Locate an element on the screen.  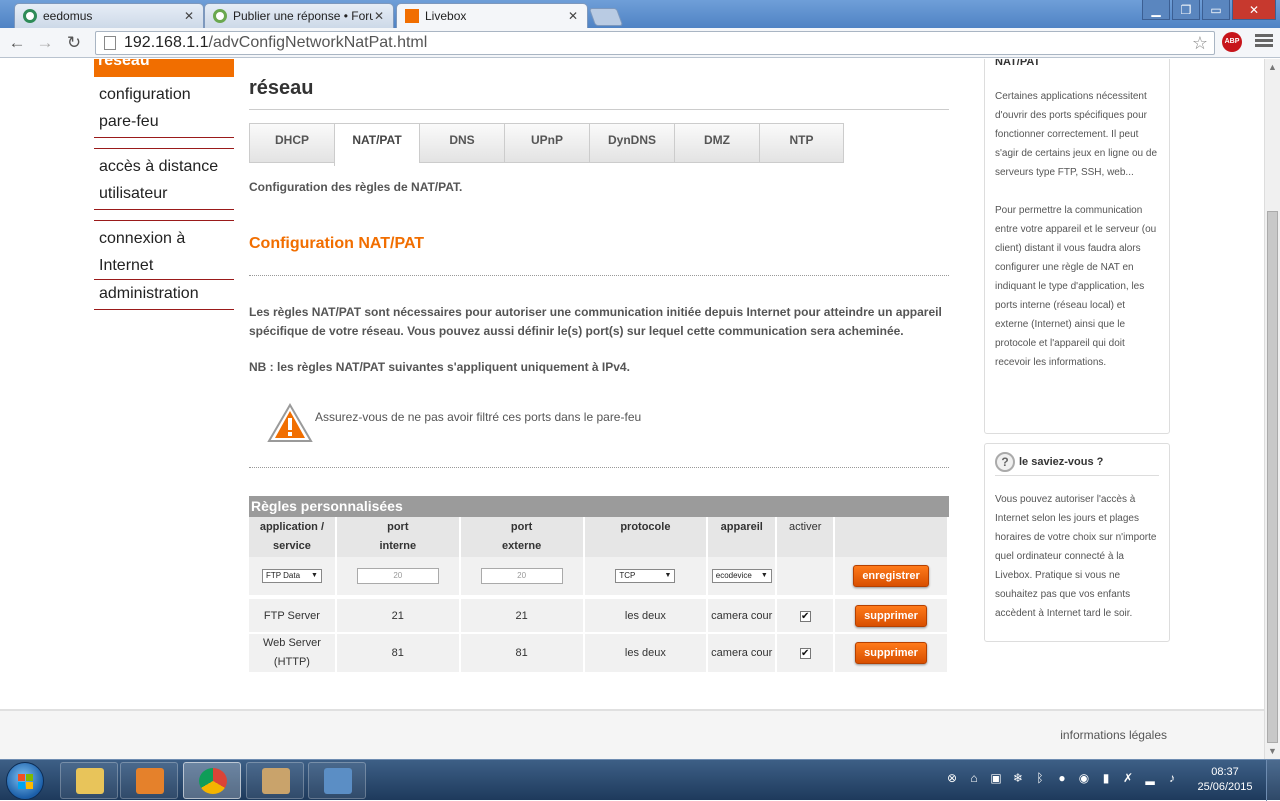
tab-upnp: UPnP is located at coordinates (546, 143).